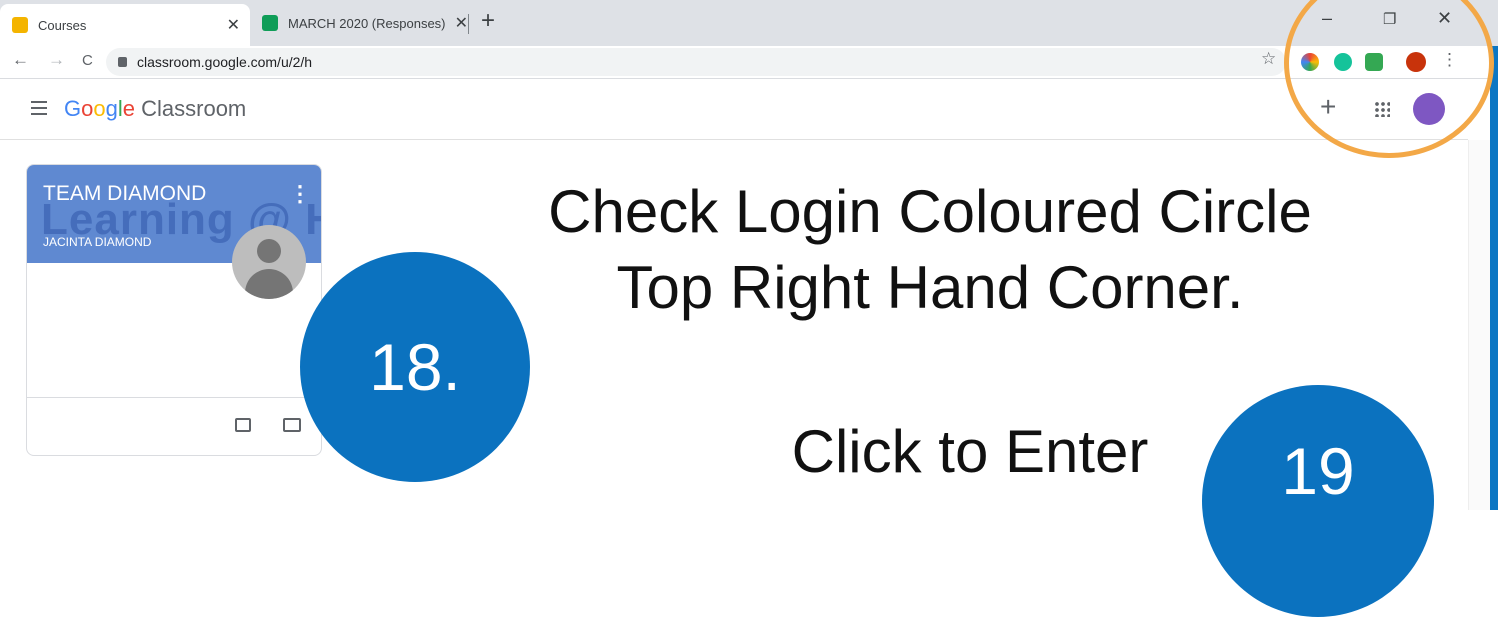 This screenshot has width=1498, height=617. Describe the element at coordinates (87, 60) in the screenshot. I see `reload-icon: C` at that location.